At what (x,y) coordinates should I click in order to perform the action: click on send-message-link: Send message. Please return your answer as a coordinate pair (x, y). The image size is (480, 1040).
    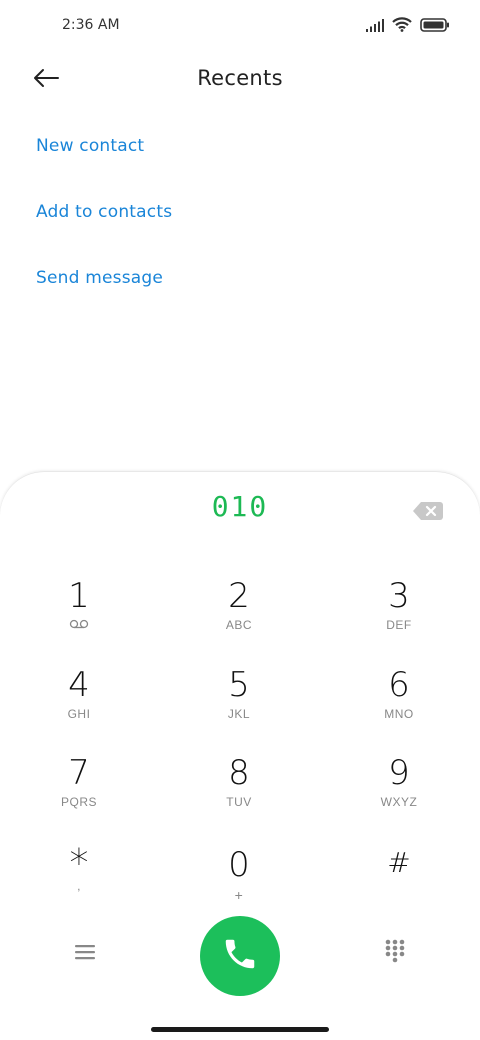
    Looking at the image, I should click on (99, 278).